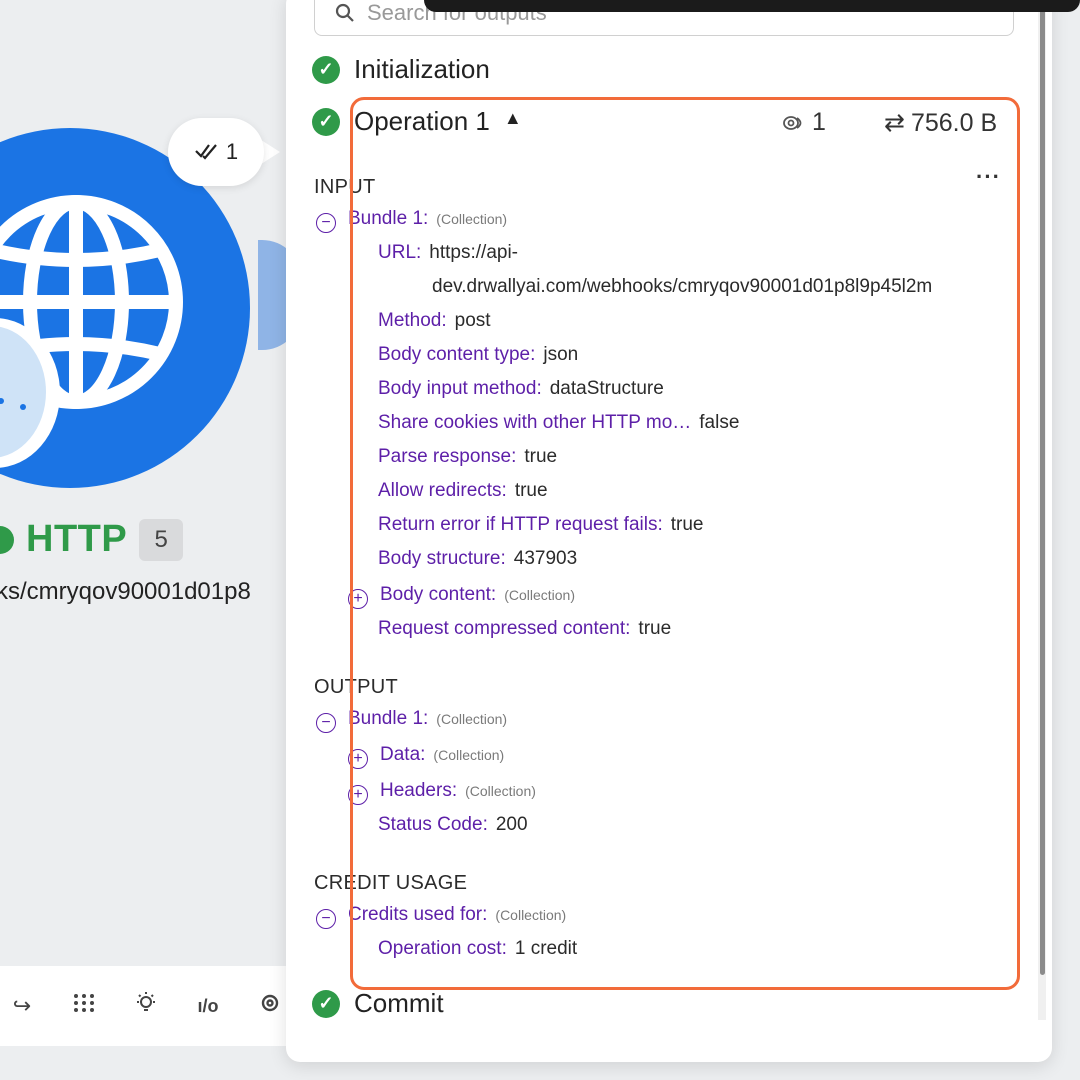  I want to click on input-allow-redirects-row: Allow redirects: true, so click(463, 491).